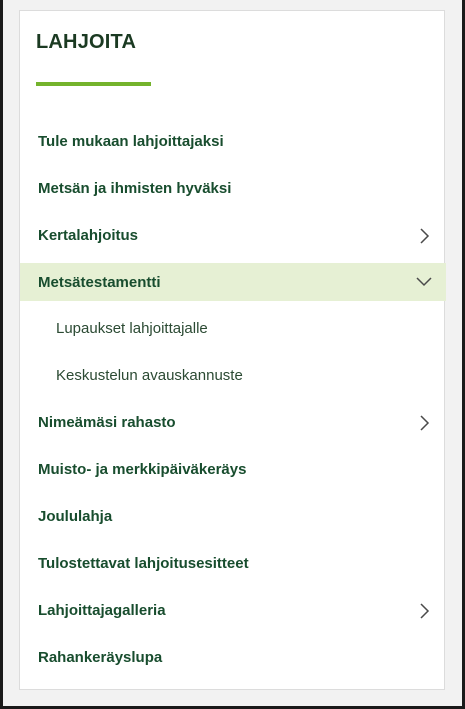  What do you see at coordinates (233, 328) in the screenshot?
I see `sidebar-subitem-lupaukset: Lupaukset lahjoittajalle` at bounding box center [233, 328].